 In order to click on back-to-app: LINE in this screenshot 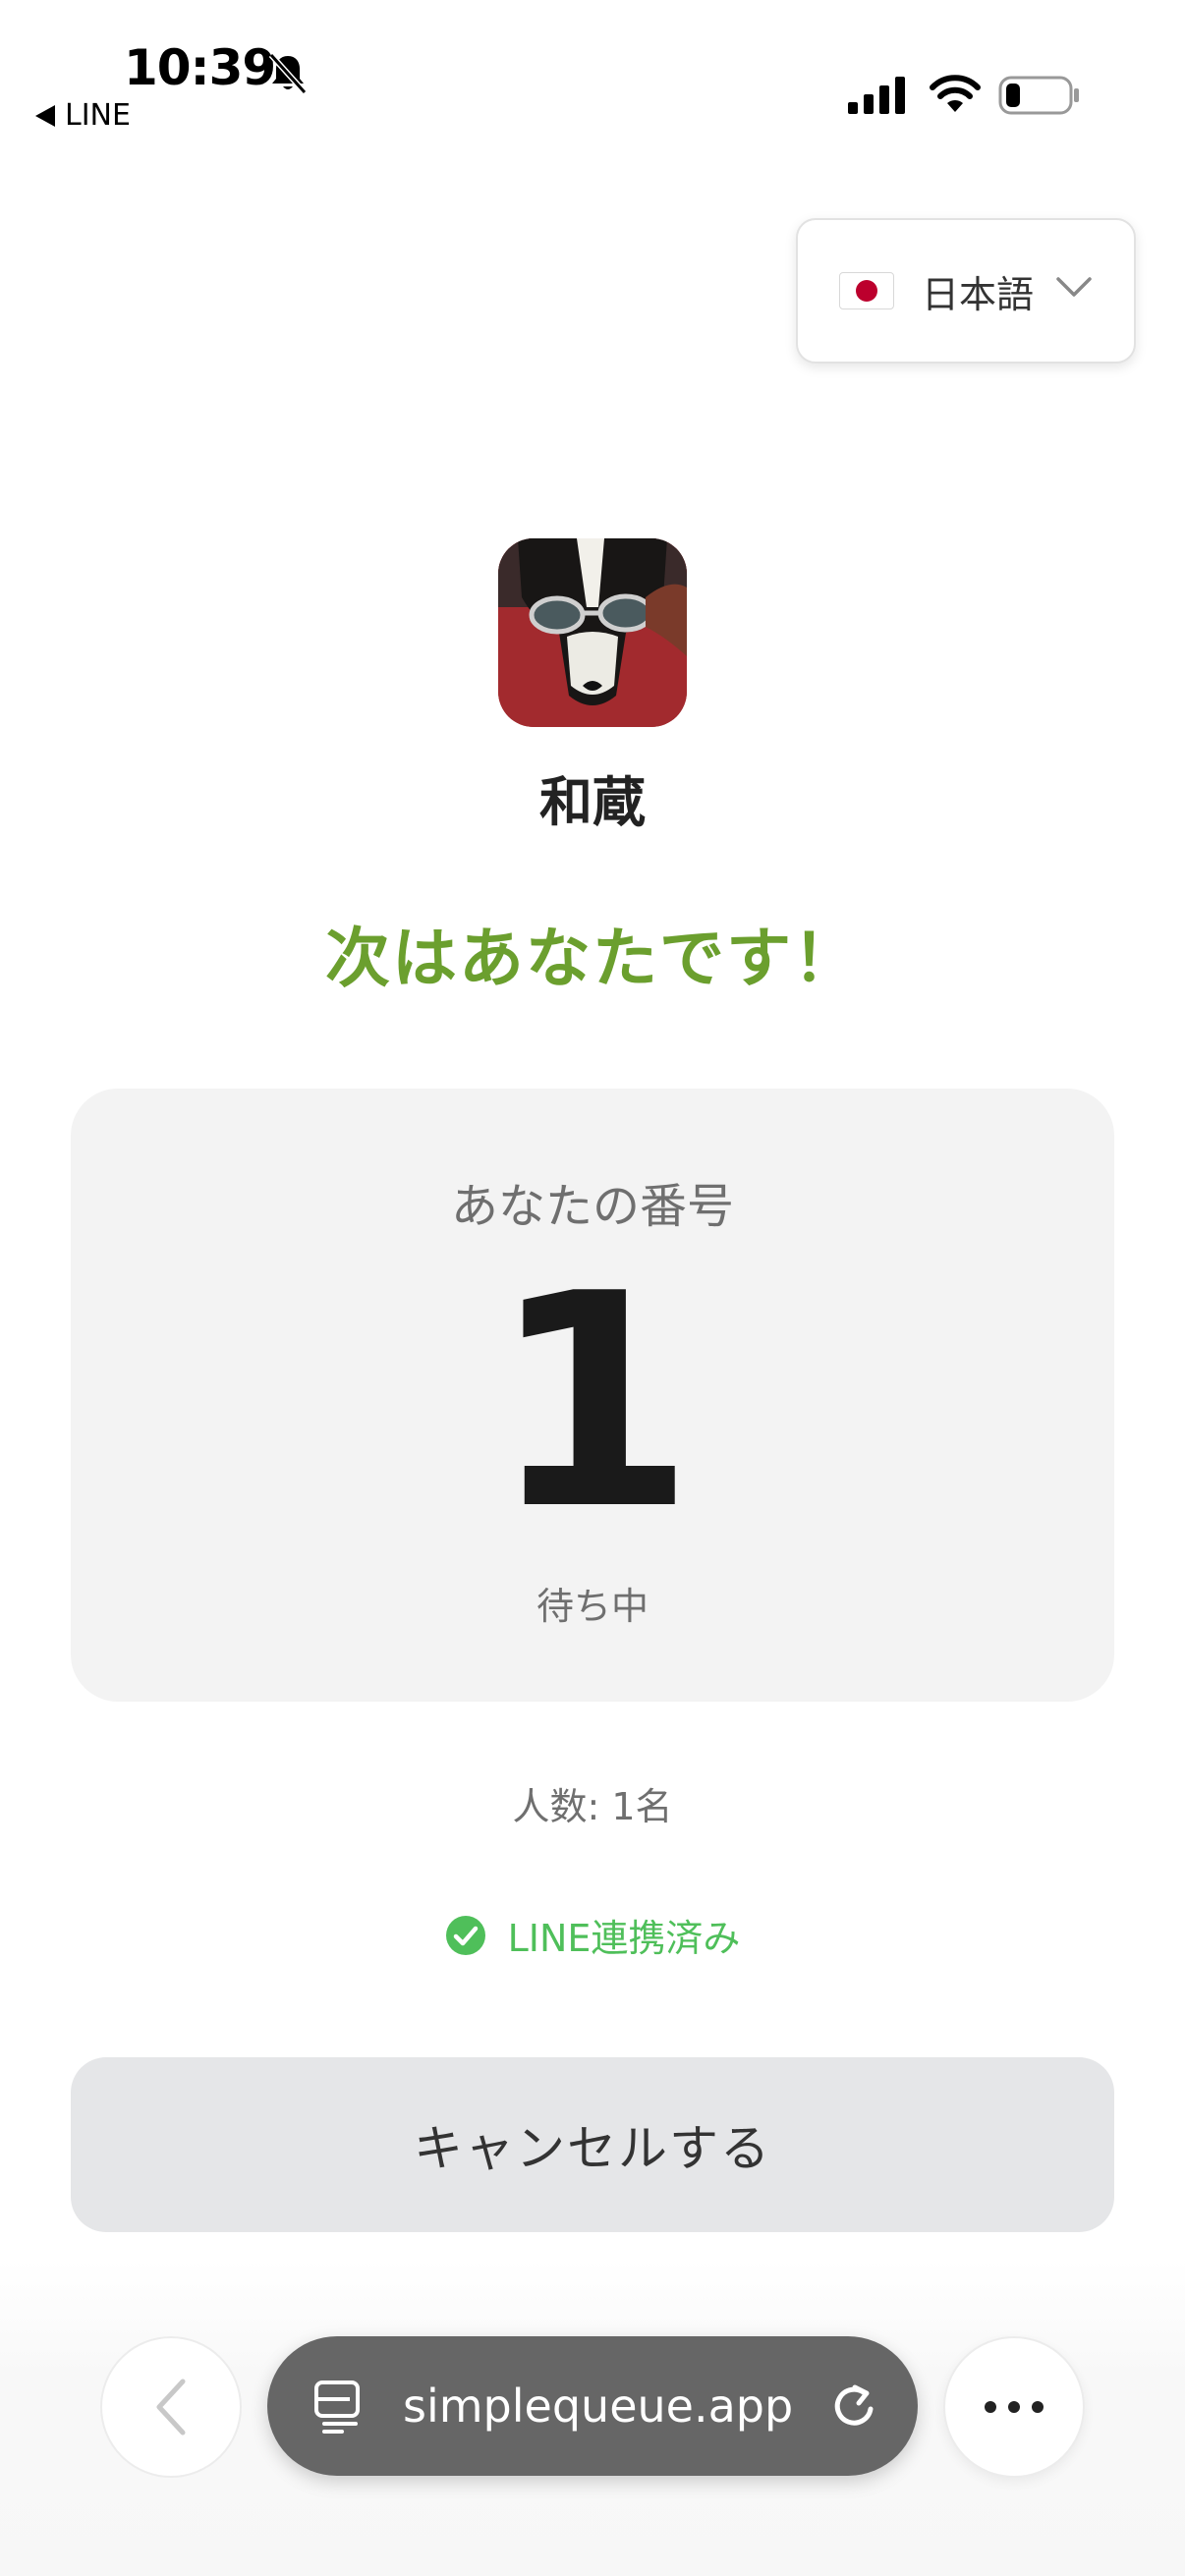, I will do `click(83, 115)`.